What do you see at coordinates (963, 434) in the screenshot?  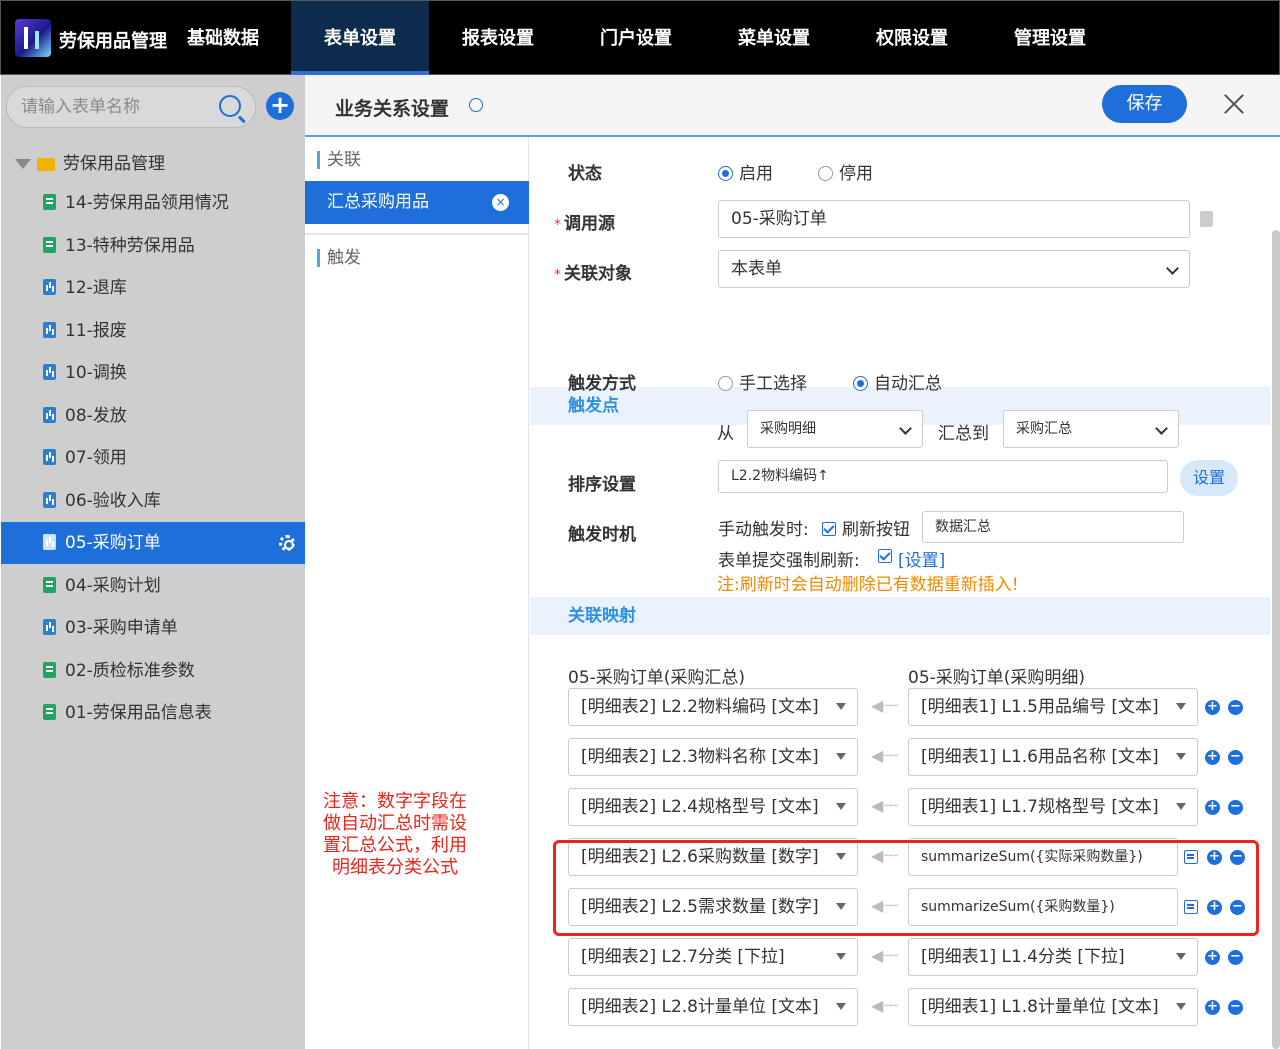 I see `to-label: 汇总到` at bounding box center [963, 434].